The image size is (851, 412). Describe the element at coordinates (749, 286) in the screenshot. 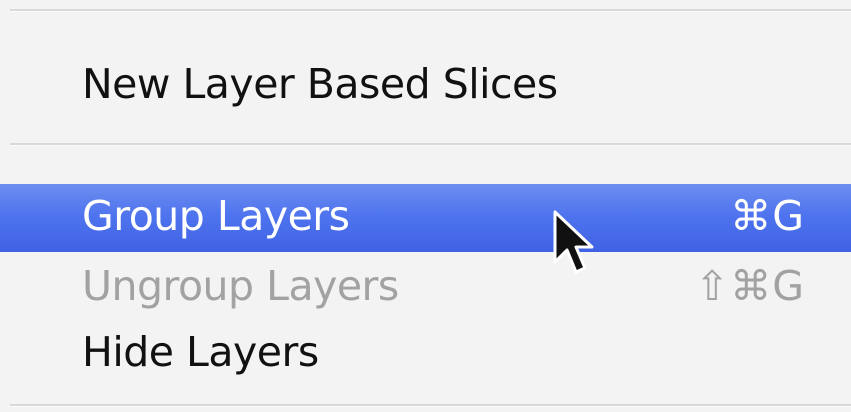

I see `menu-item-shortcut: ⇧⌘G` at that location.